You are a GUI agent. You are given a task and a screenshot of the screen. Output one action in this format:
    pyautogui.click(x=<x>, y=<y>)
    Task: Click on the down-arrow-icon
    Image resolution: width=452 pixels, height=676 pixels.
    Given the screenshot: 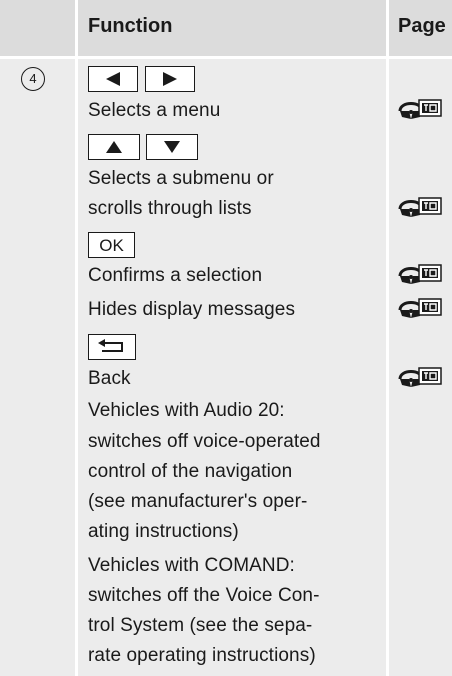 What is the action you would take?
    pyautogui.click(x=172, y=147)
    